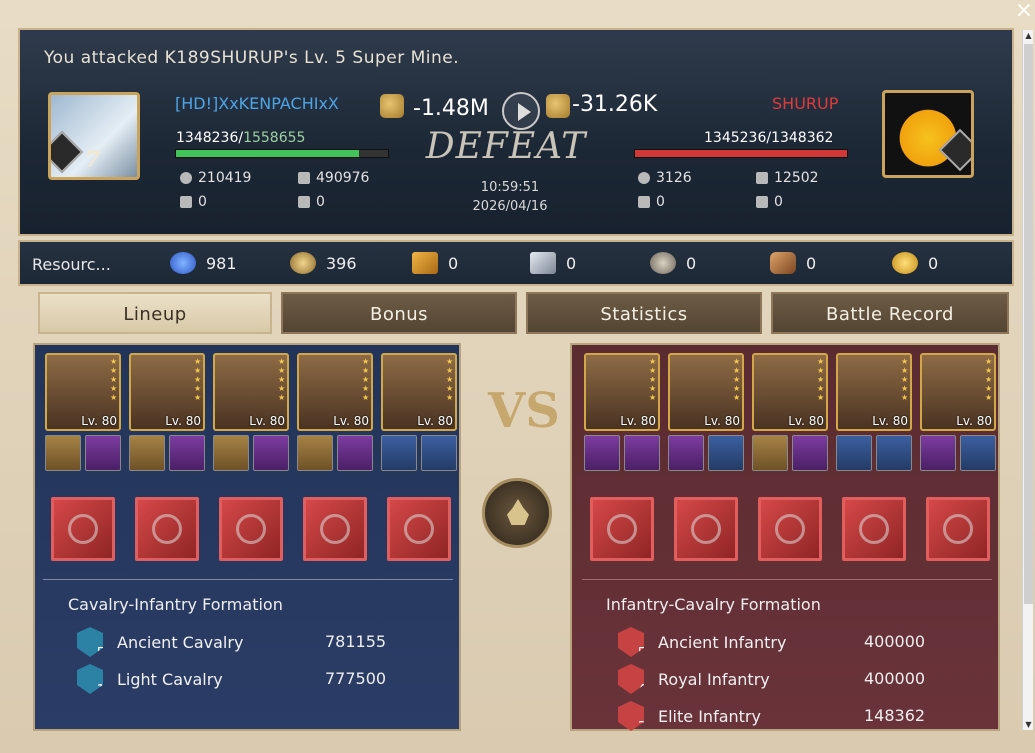 The height and width of the screenshot is (753, 1035). I want to click on scroll-down-arrow-icon: ▼, so click(1028, 724).